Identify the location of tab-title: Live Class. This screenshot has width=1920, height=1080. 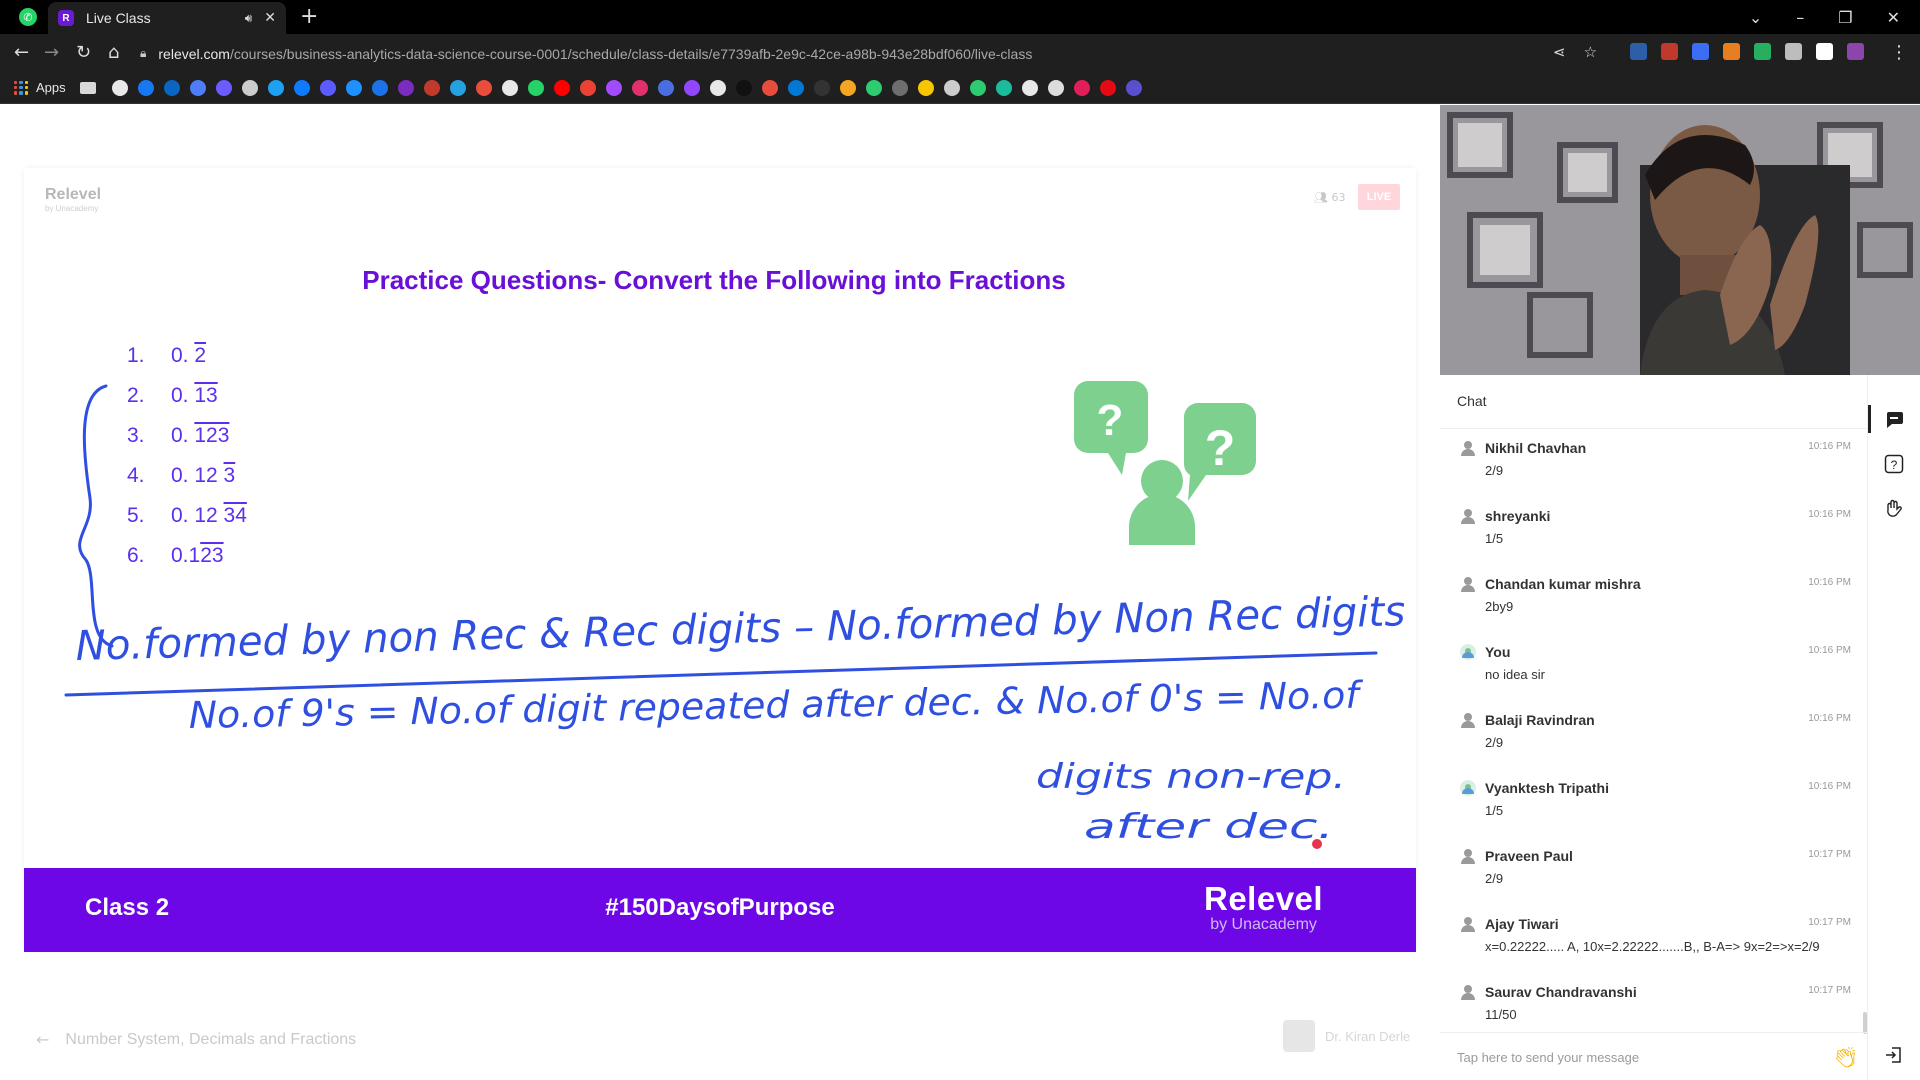
(118, 18).